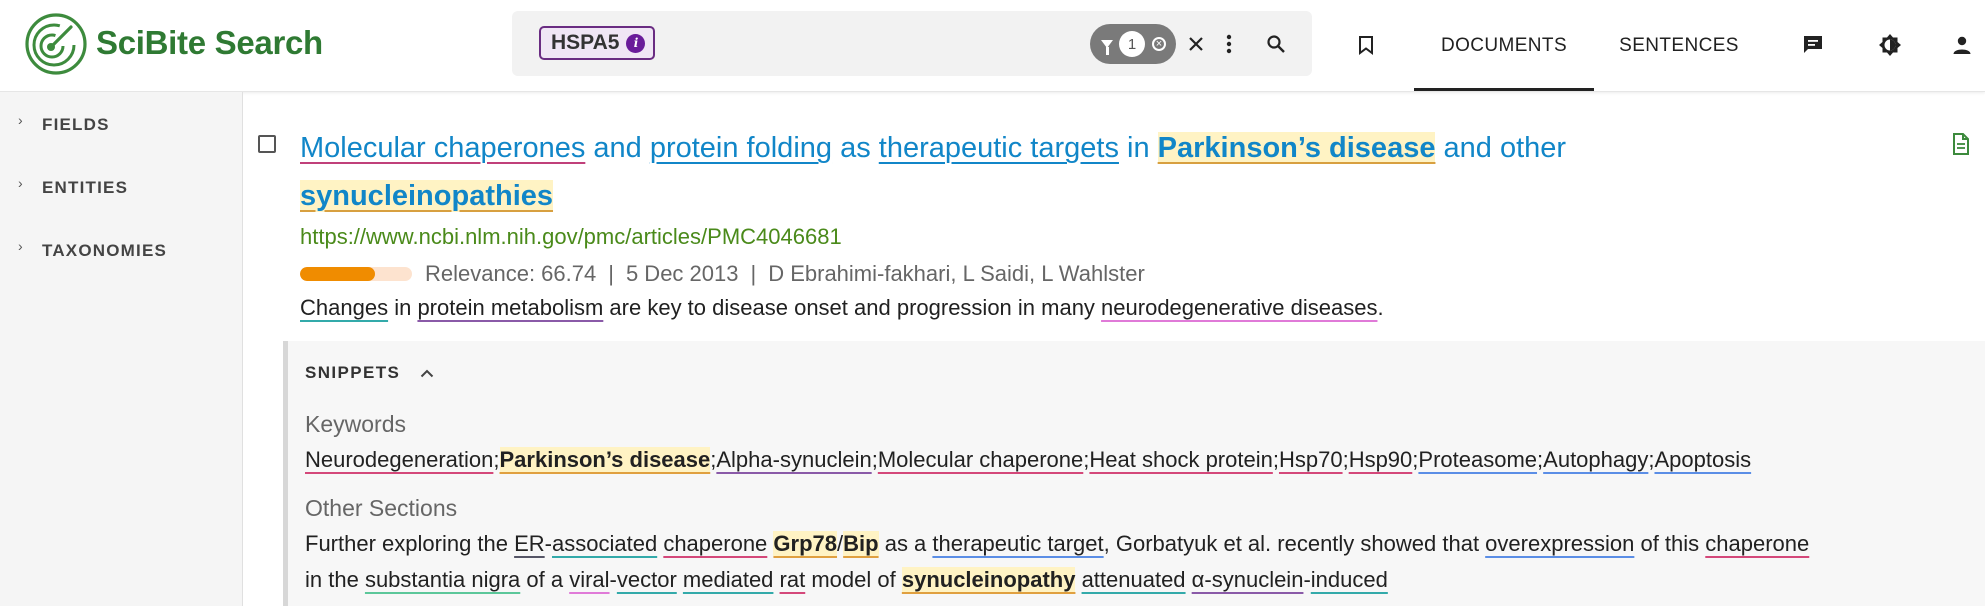 This screenshot has width=1985, height=606. What do you see at coordinates (410, 543) in the screenshot?
I see `snippet-text: Further exploring the` at bounding box center [410, 543].